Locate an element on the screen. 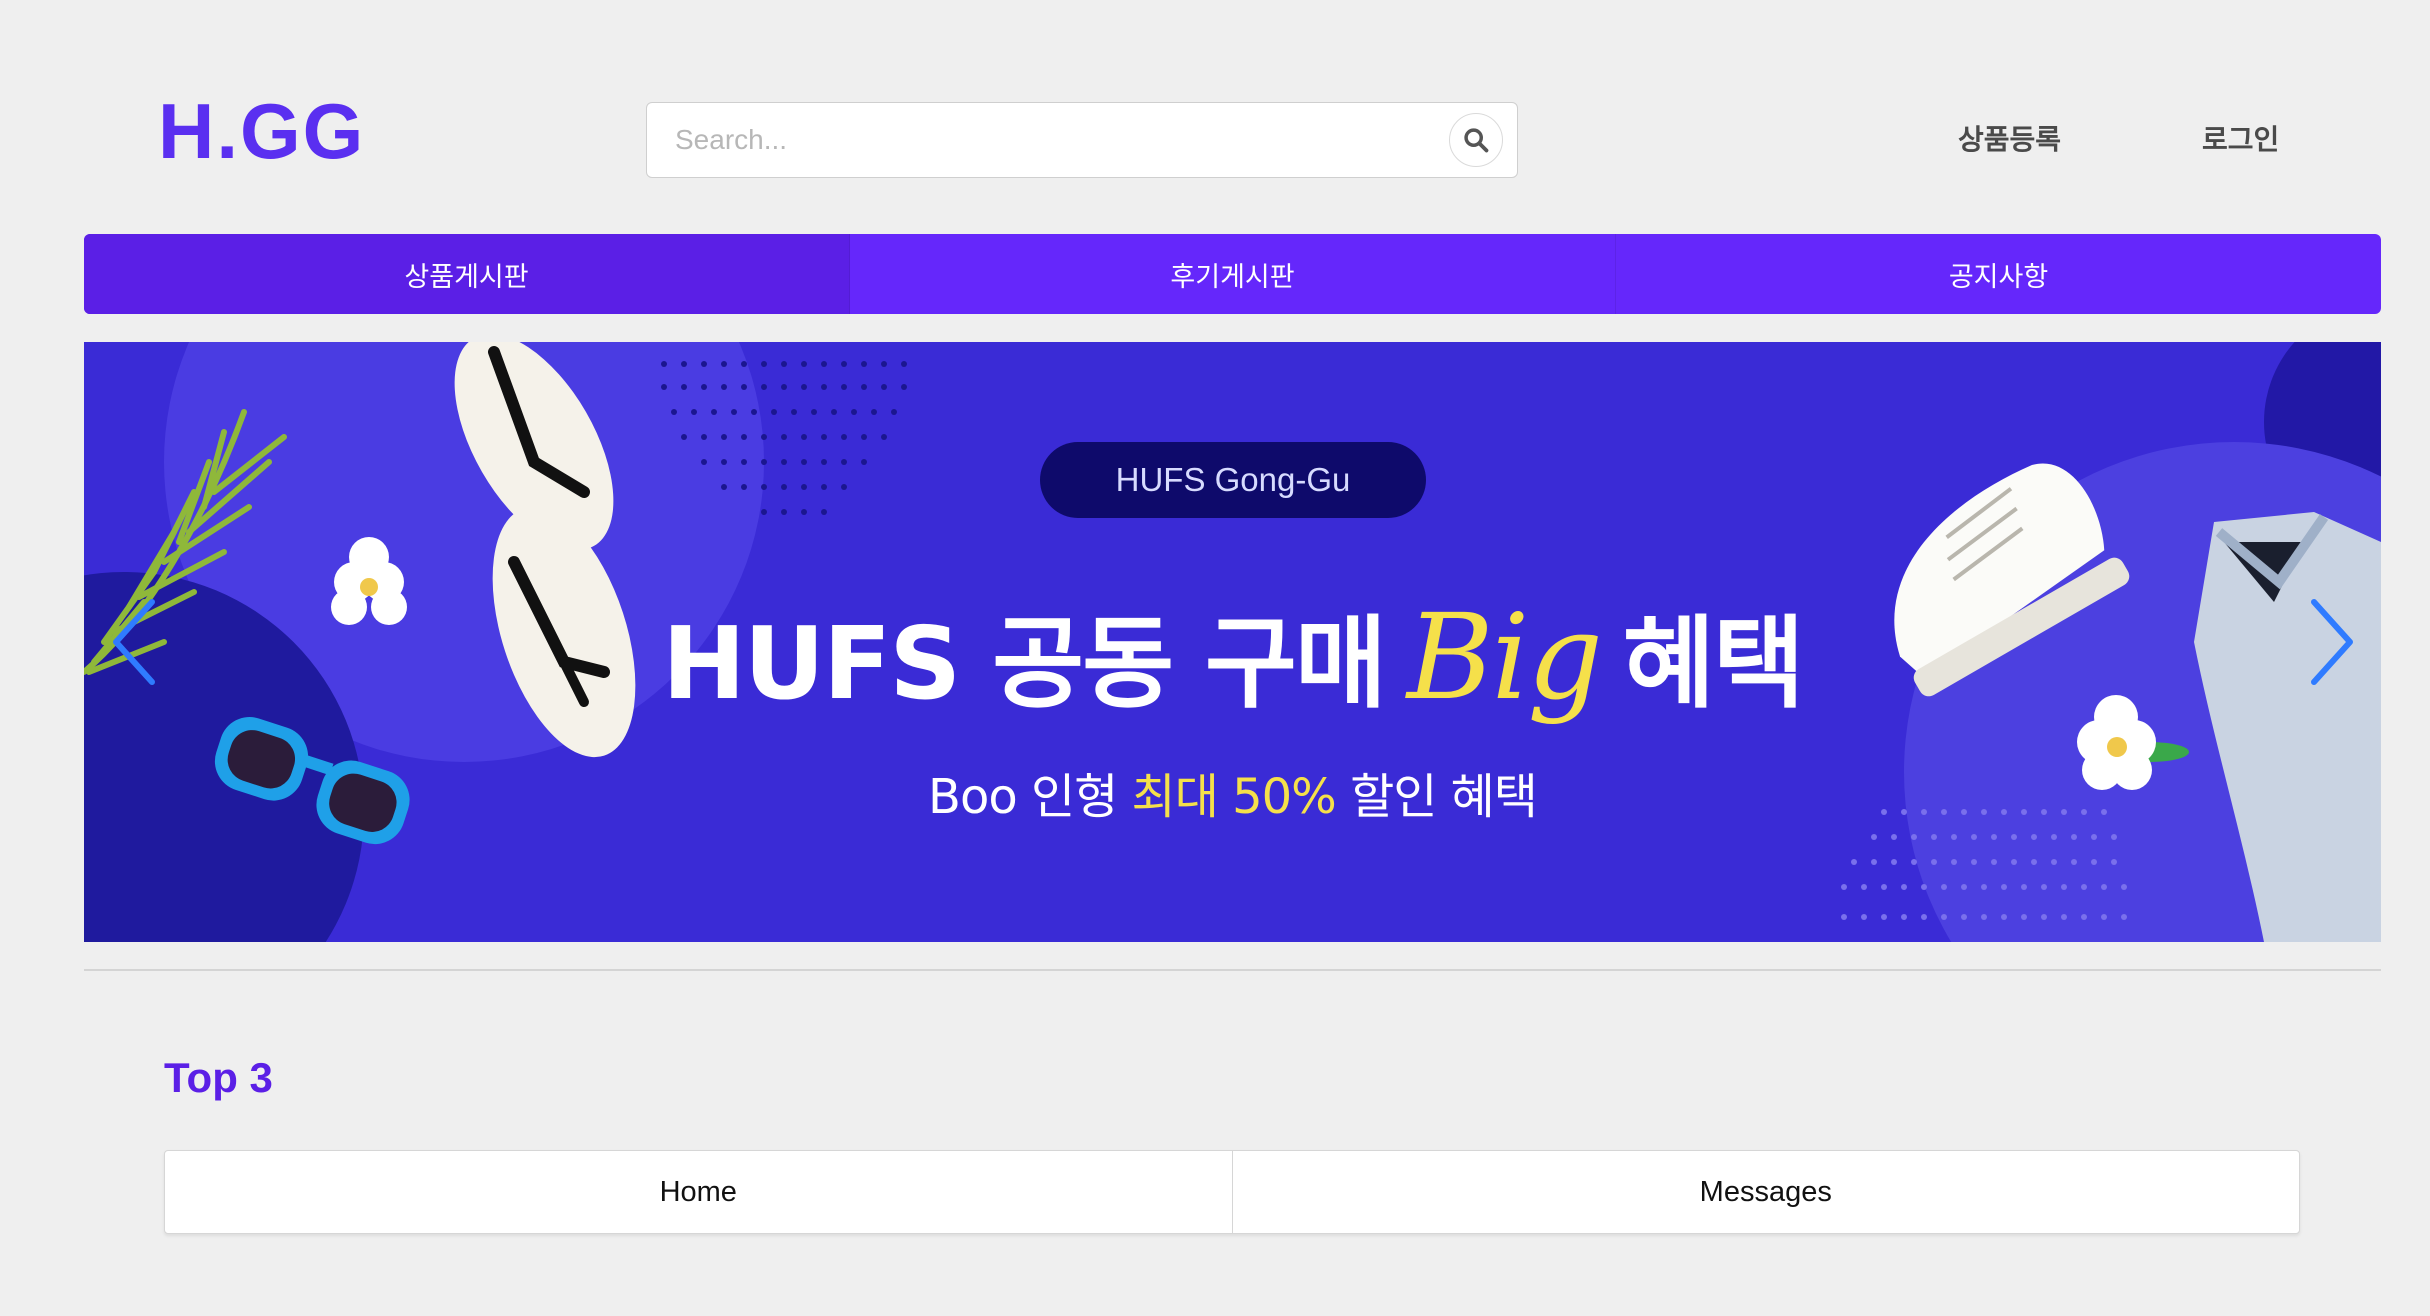  banner-headline: HUFS 공동 구매 Big 혜택 is located at coordinates (1232, 654).